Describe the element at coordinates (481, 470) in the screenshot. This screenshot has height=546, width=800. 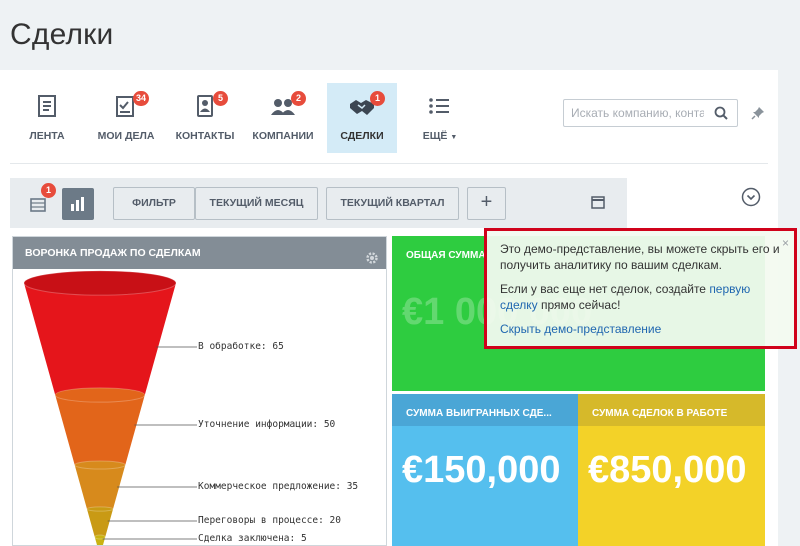
I see `won-amount-value: €150,000` at that location.